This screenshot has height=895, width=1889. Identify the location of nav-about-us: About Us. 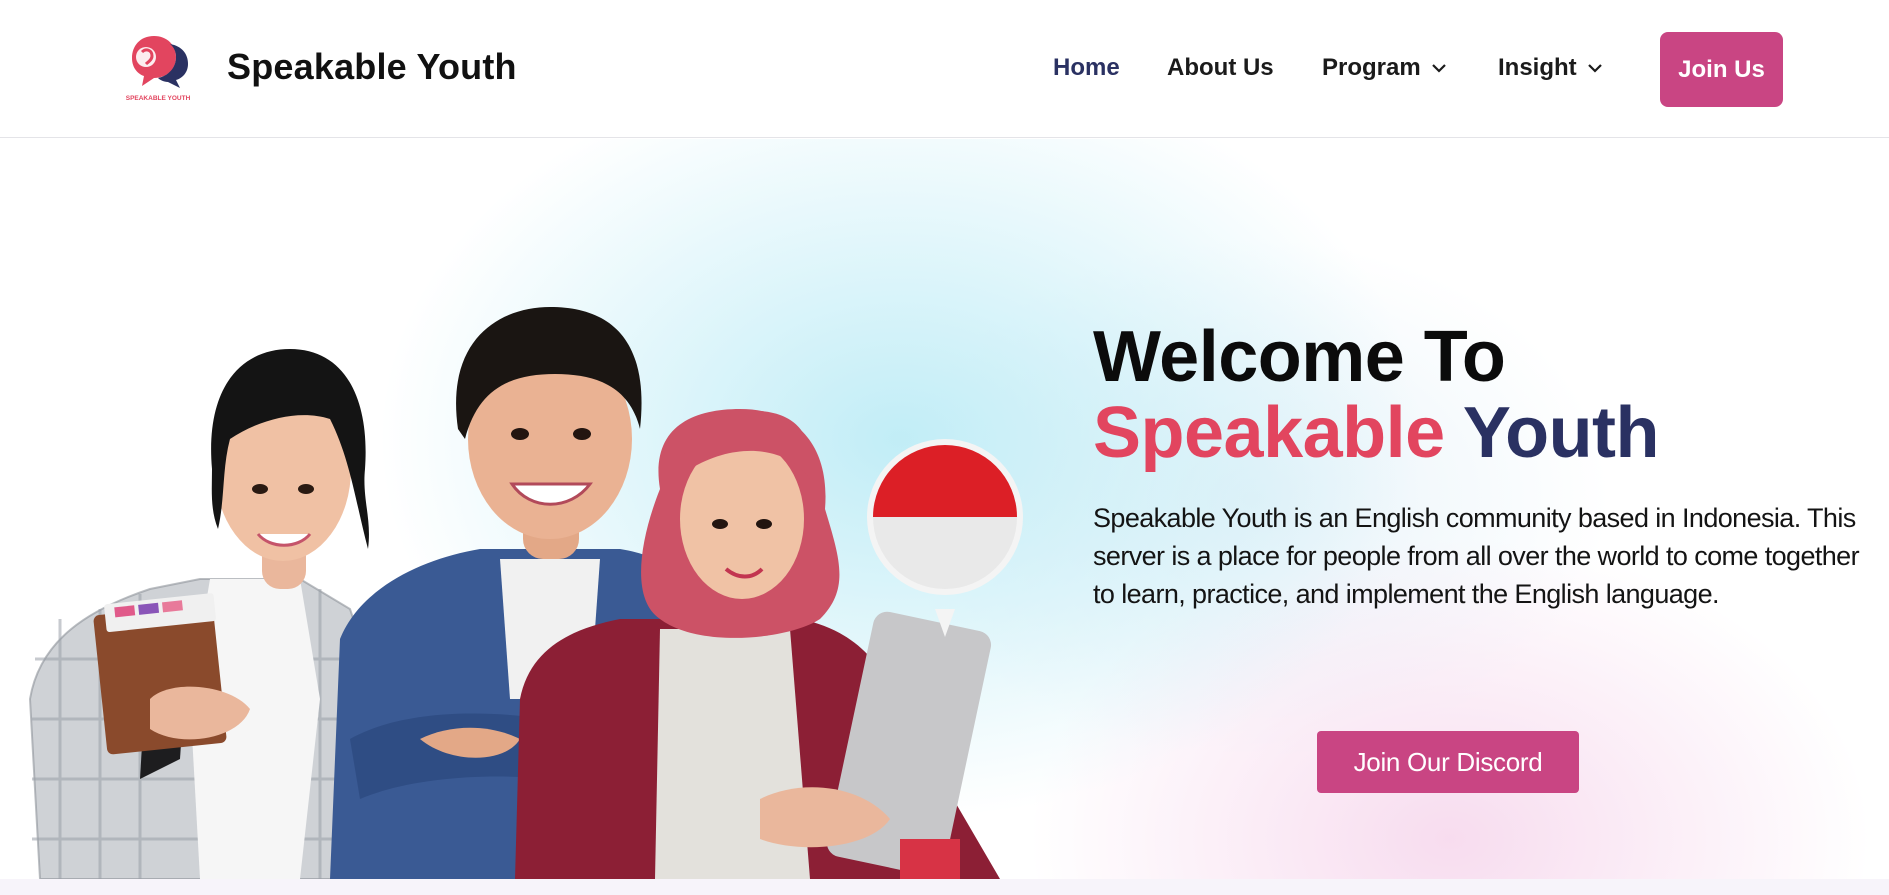
(1220, 68).